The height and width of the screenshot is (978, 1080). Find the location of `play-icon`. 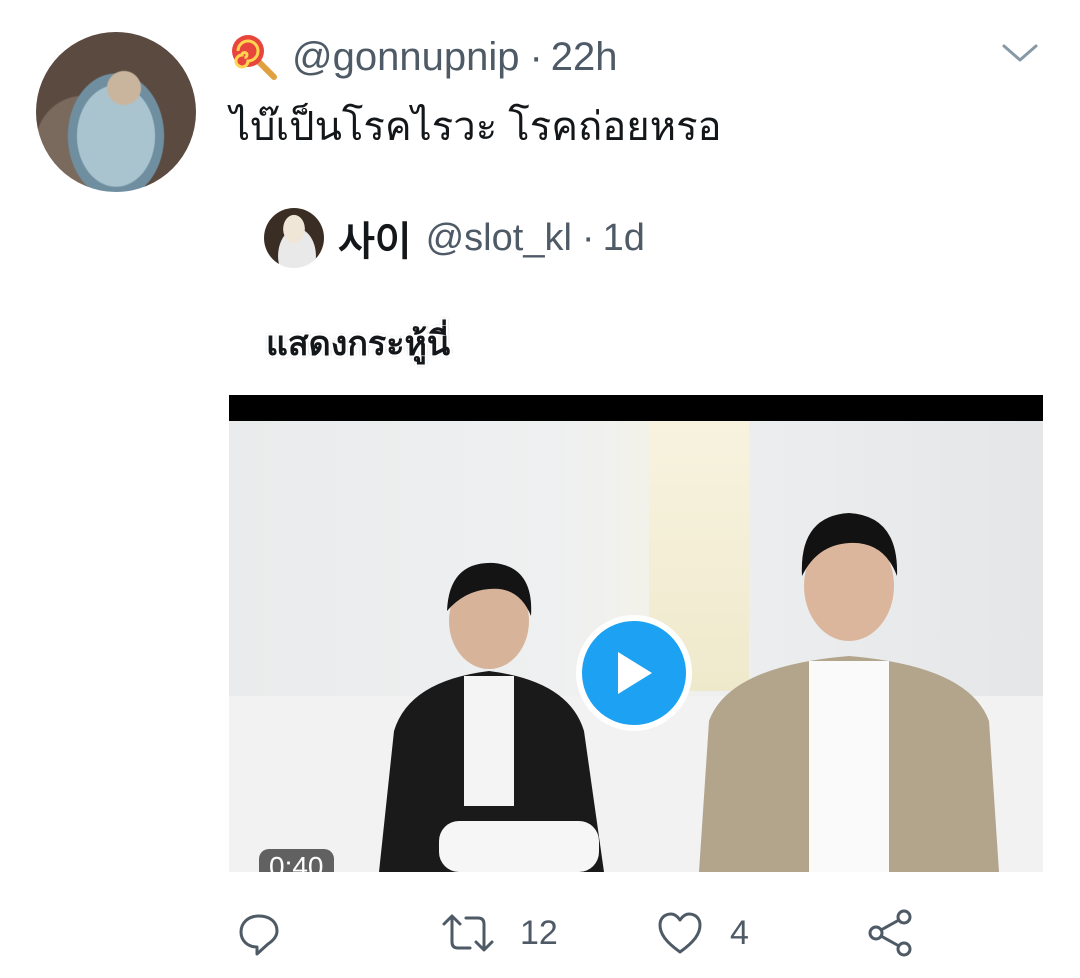

play-icon is located at coordinates (635, 673).